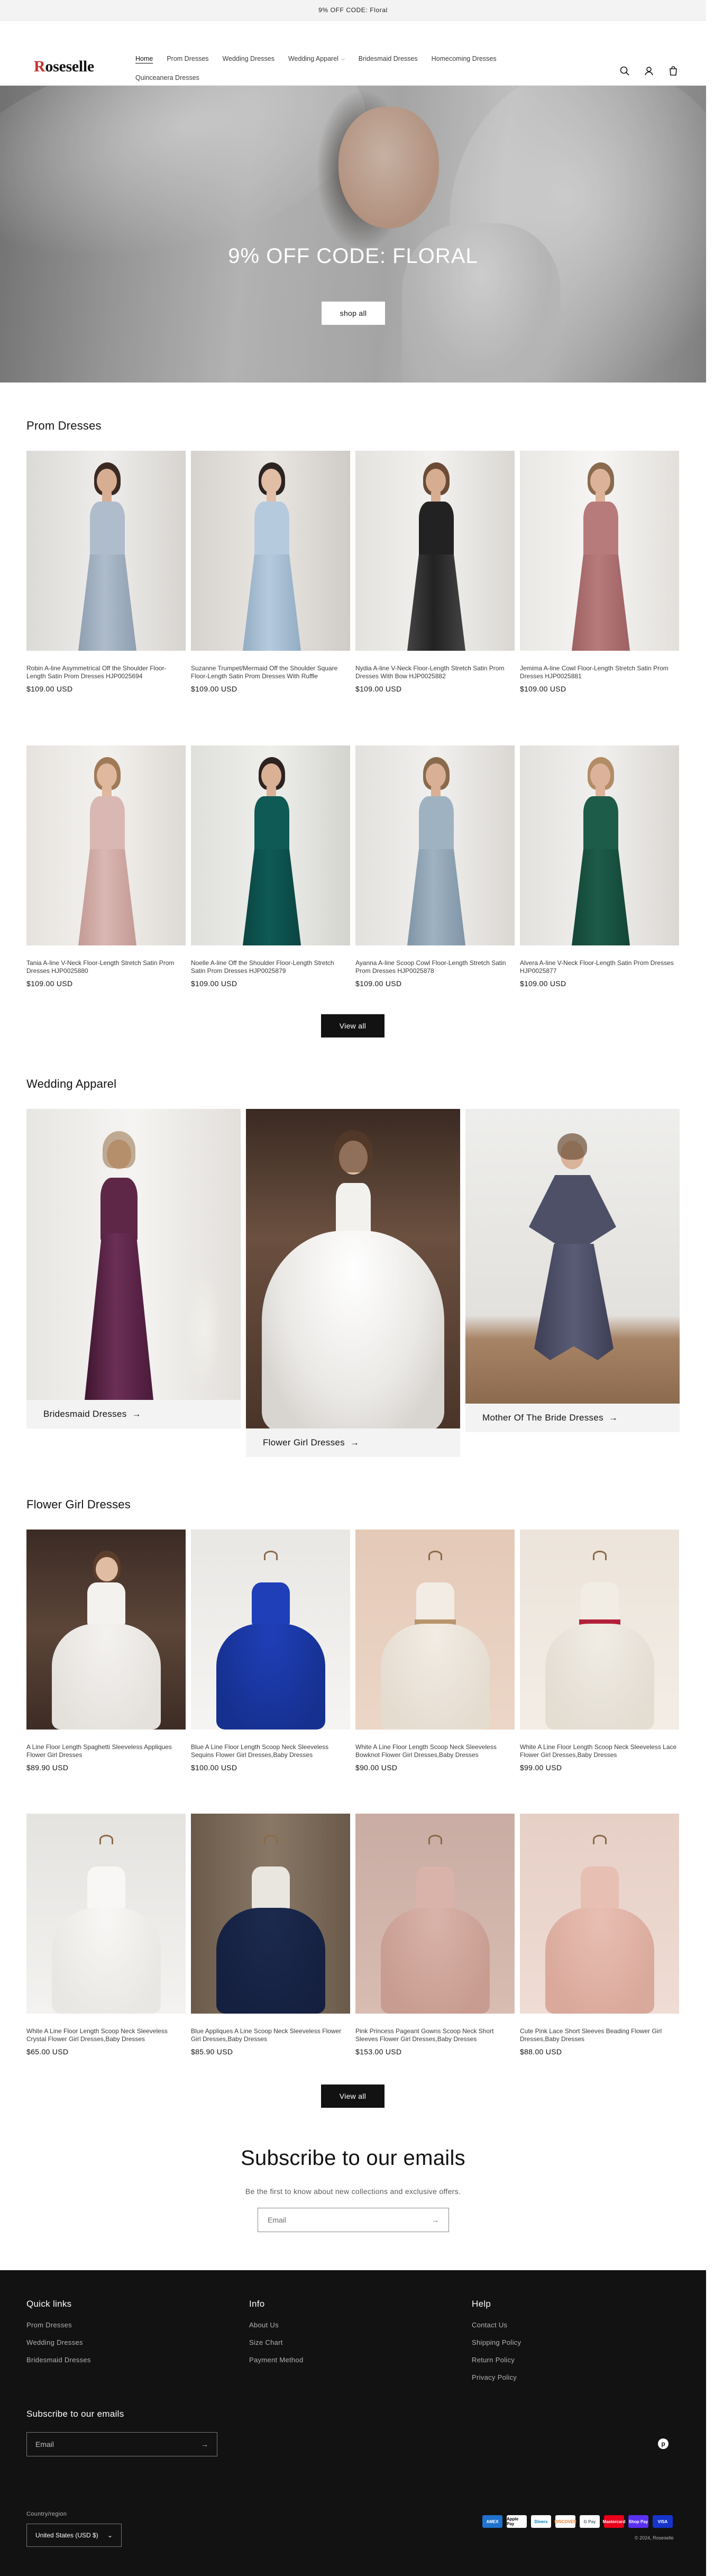 The width and height of the screenshot is (714, 2576). What do you see at coordinates (47, 1767) in the screenshot?
I see `product-price: $89.90 USD` at bounding box center [47, 1767].